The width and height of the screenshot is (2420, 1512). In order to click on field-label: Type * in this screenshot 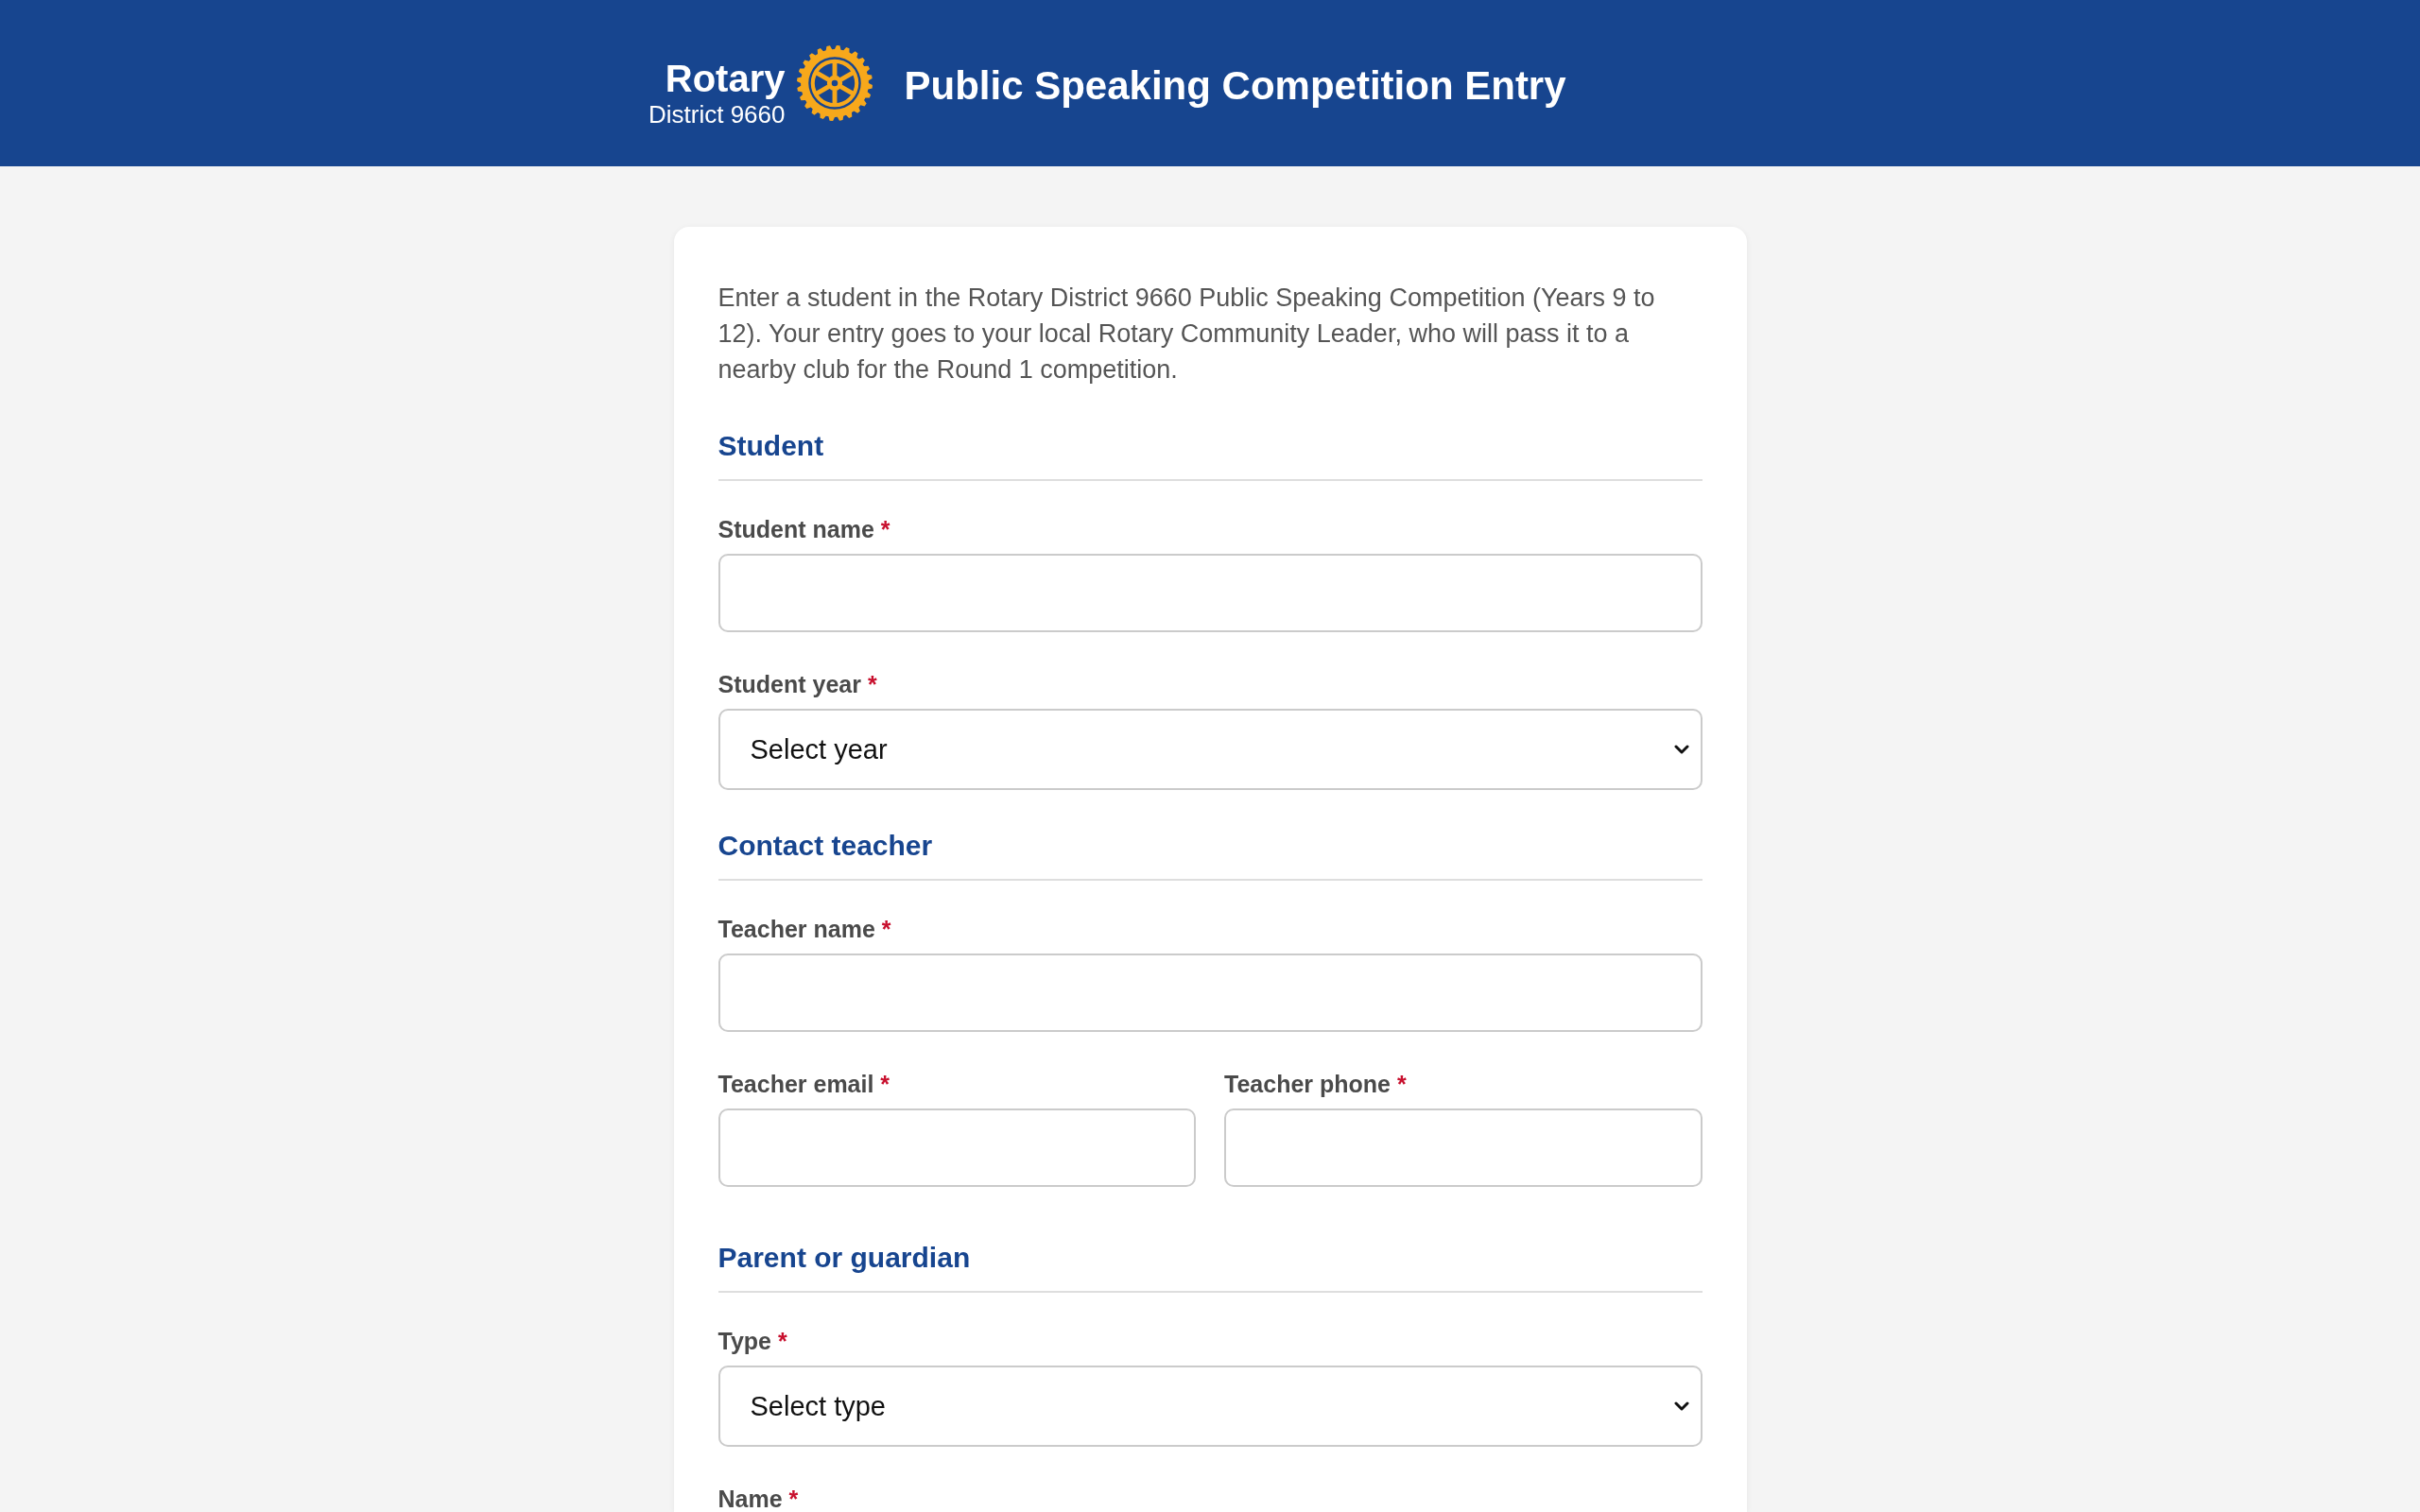, I will do `click(752, 1341)`.